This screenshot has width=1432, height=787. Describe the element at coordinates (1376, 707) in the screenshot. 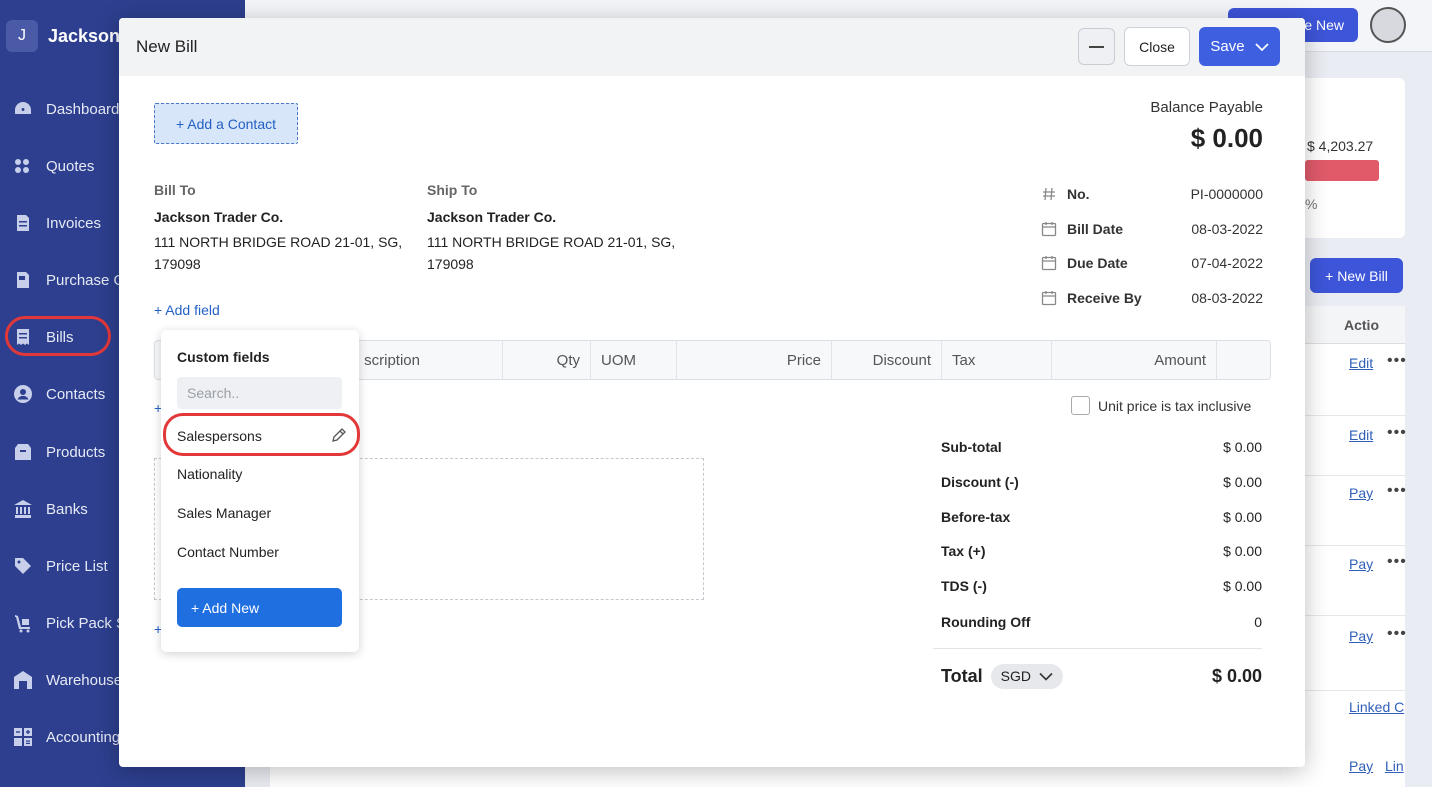

I see `row-linked-link: Linked C` at that location.